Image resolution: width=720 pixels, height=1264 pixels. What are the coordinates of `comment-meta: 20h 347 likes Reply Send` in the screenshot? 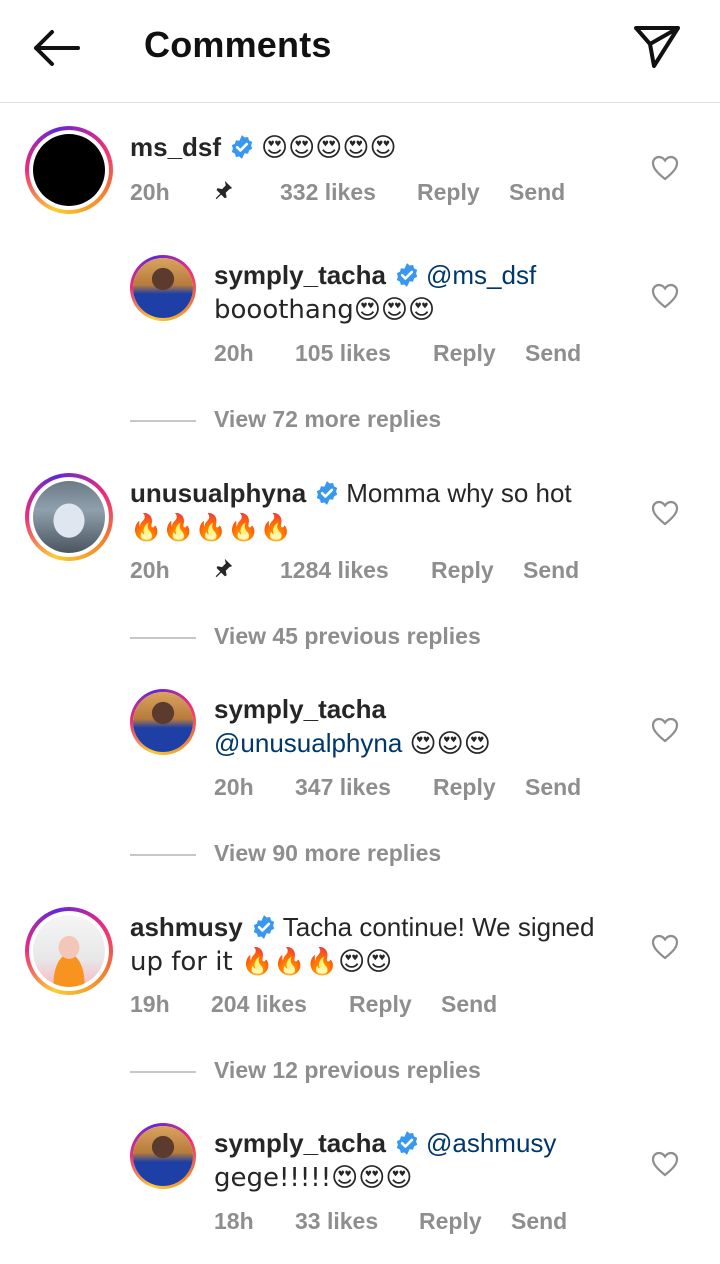 It's located at (424, 789).